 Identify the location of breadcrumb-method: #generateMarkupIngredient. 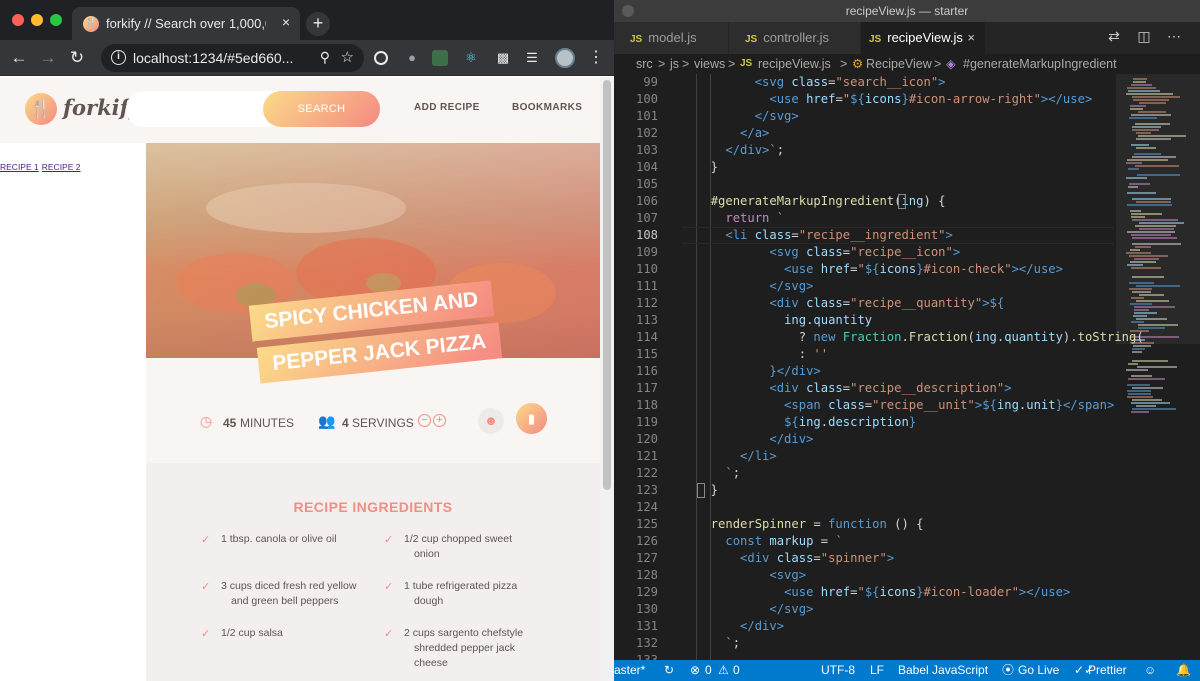
(1040, 64).